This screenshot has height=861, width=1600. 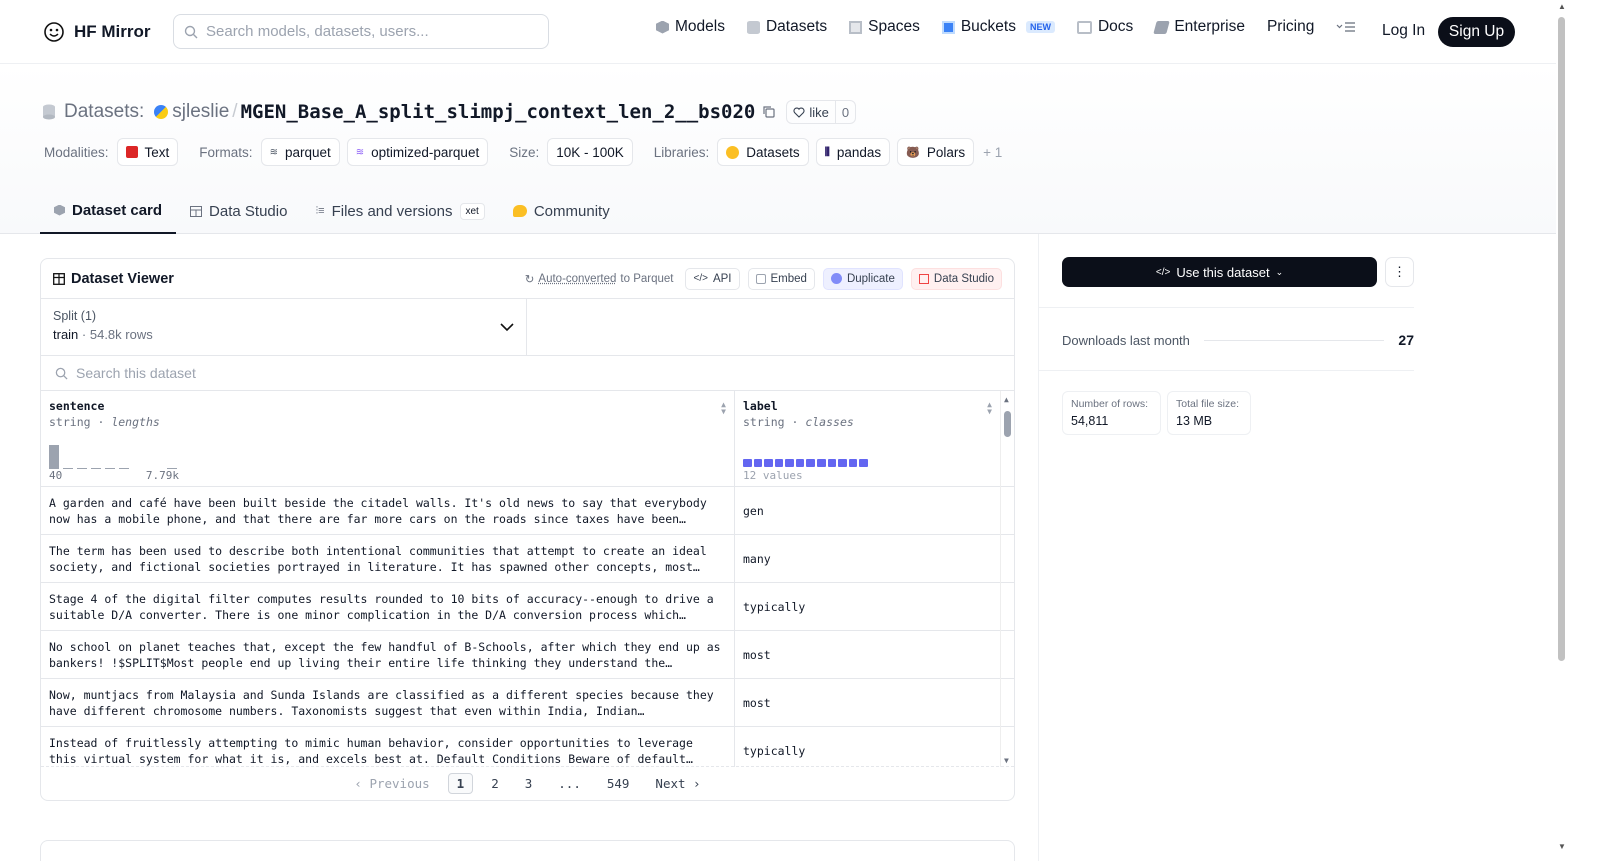 What do you see at coordinates (844, 112) in the screenshot?
I see `like-count: 0` at bounding box center [844, 112].